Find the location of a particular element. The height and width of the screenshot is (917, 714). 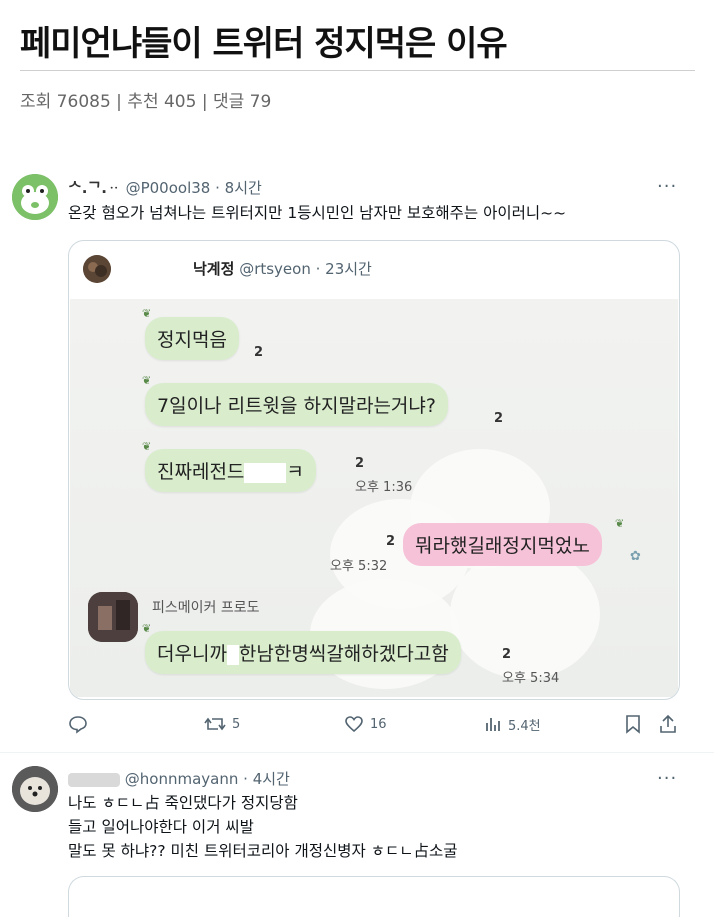

tweet2-avatar is located at coordinates (35, 789).